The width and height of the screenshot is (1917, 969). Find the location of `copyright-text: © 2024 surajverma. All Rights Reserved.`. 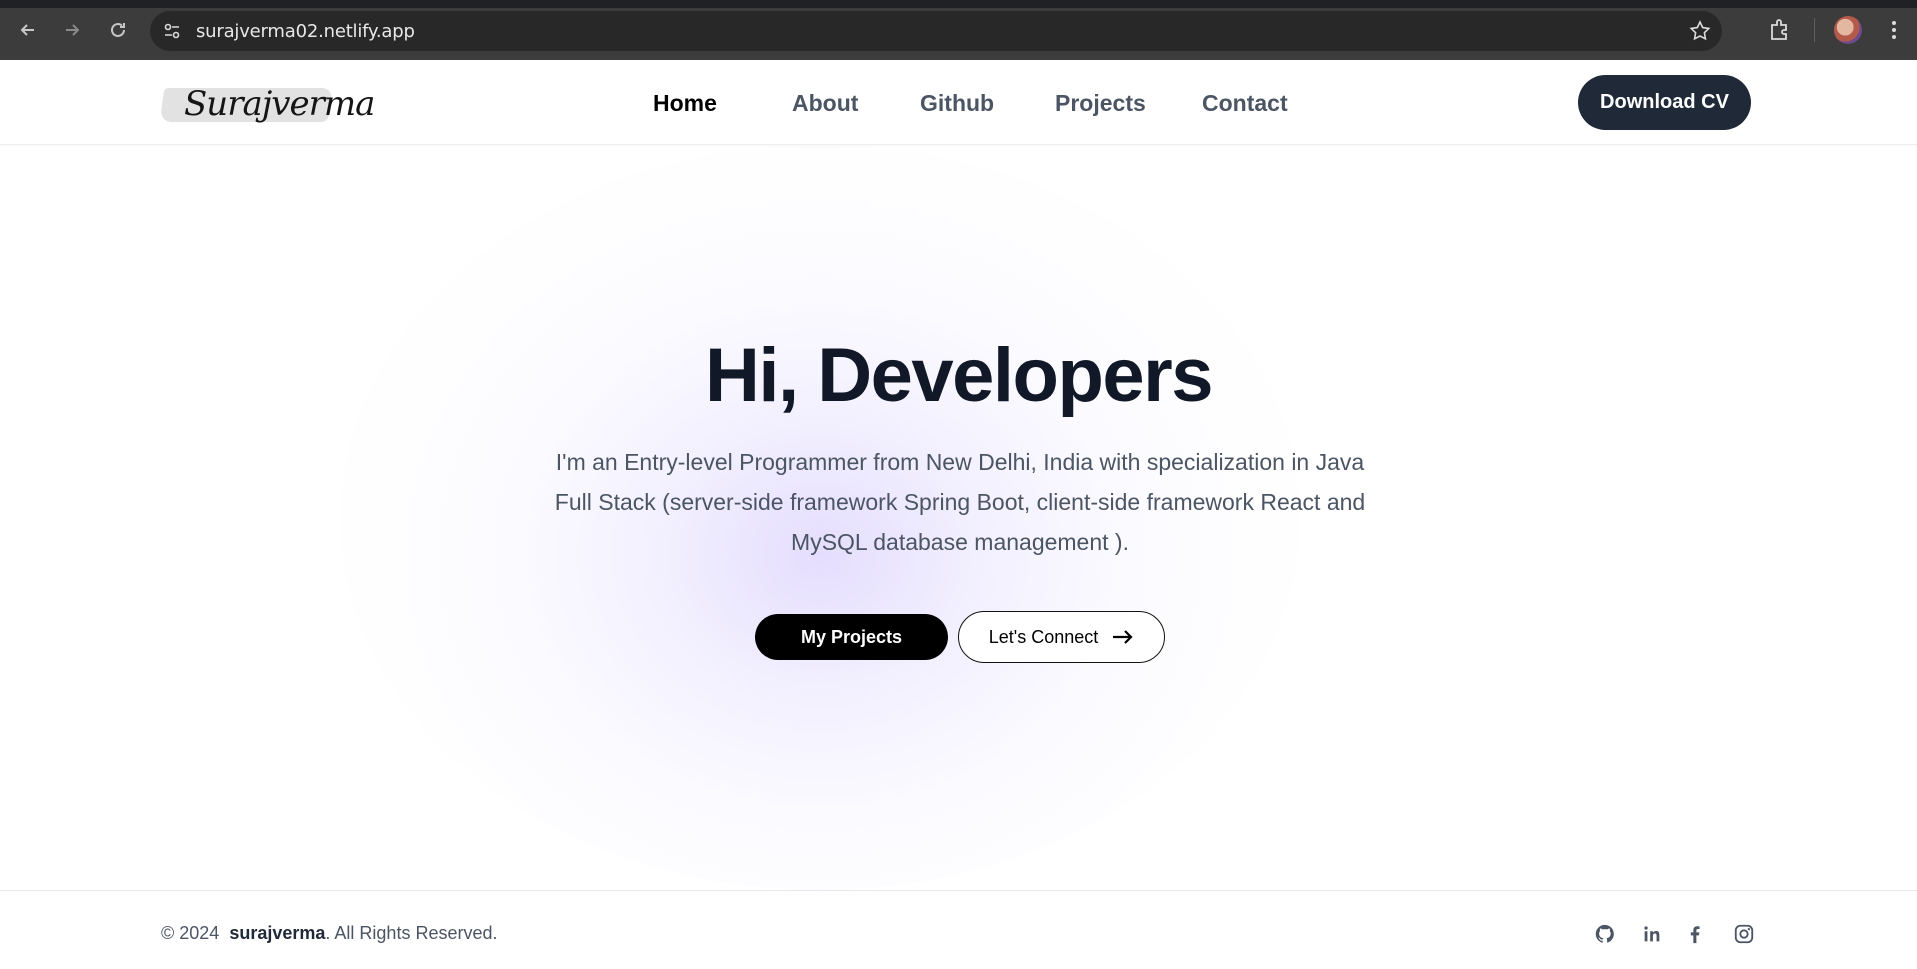

copyright-text: © 2024 surajverma. All Rights Reserved. is located at coordinates (329, 933).